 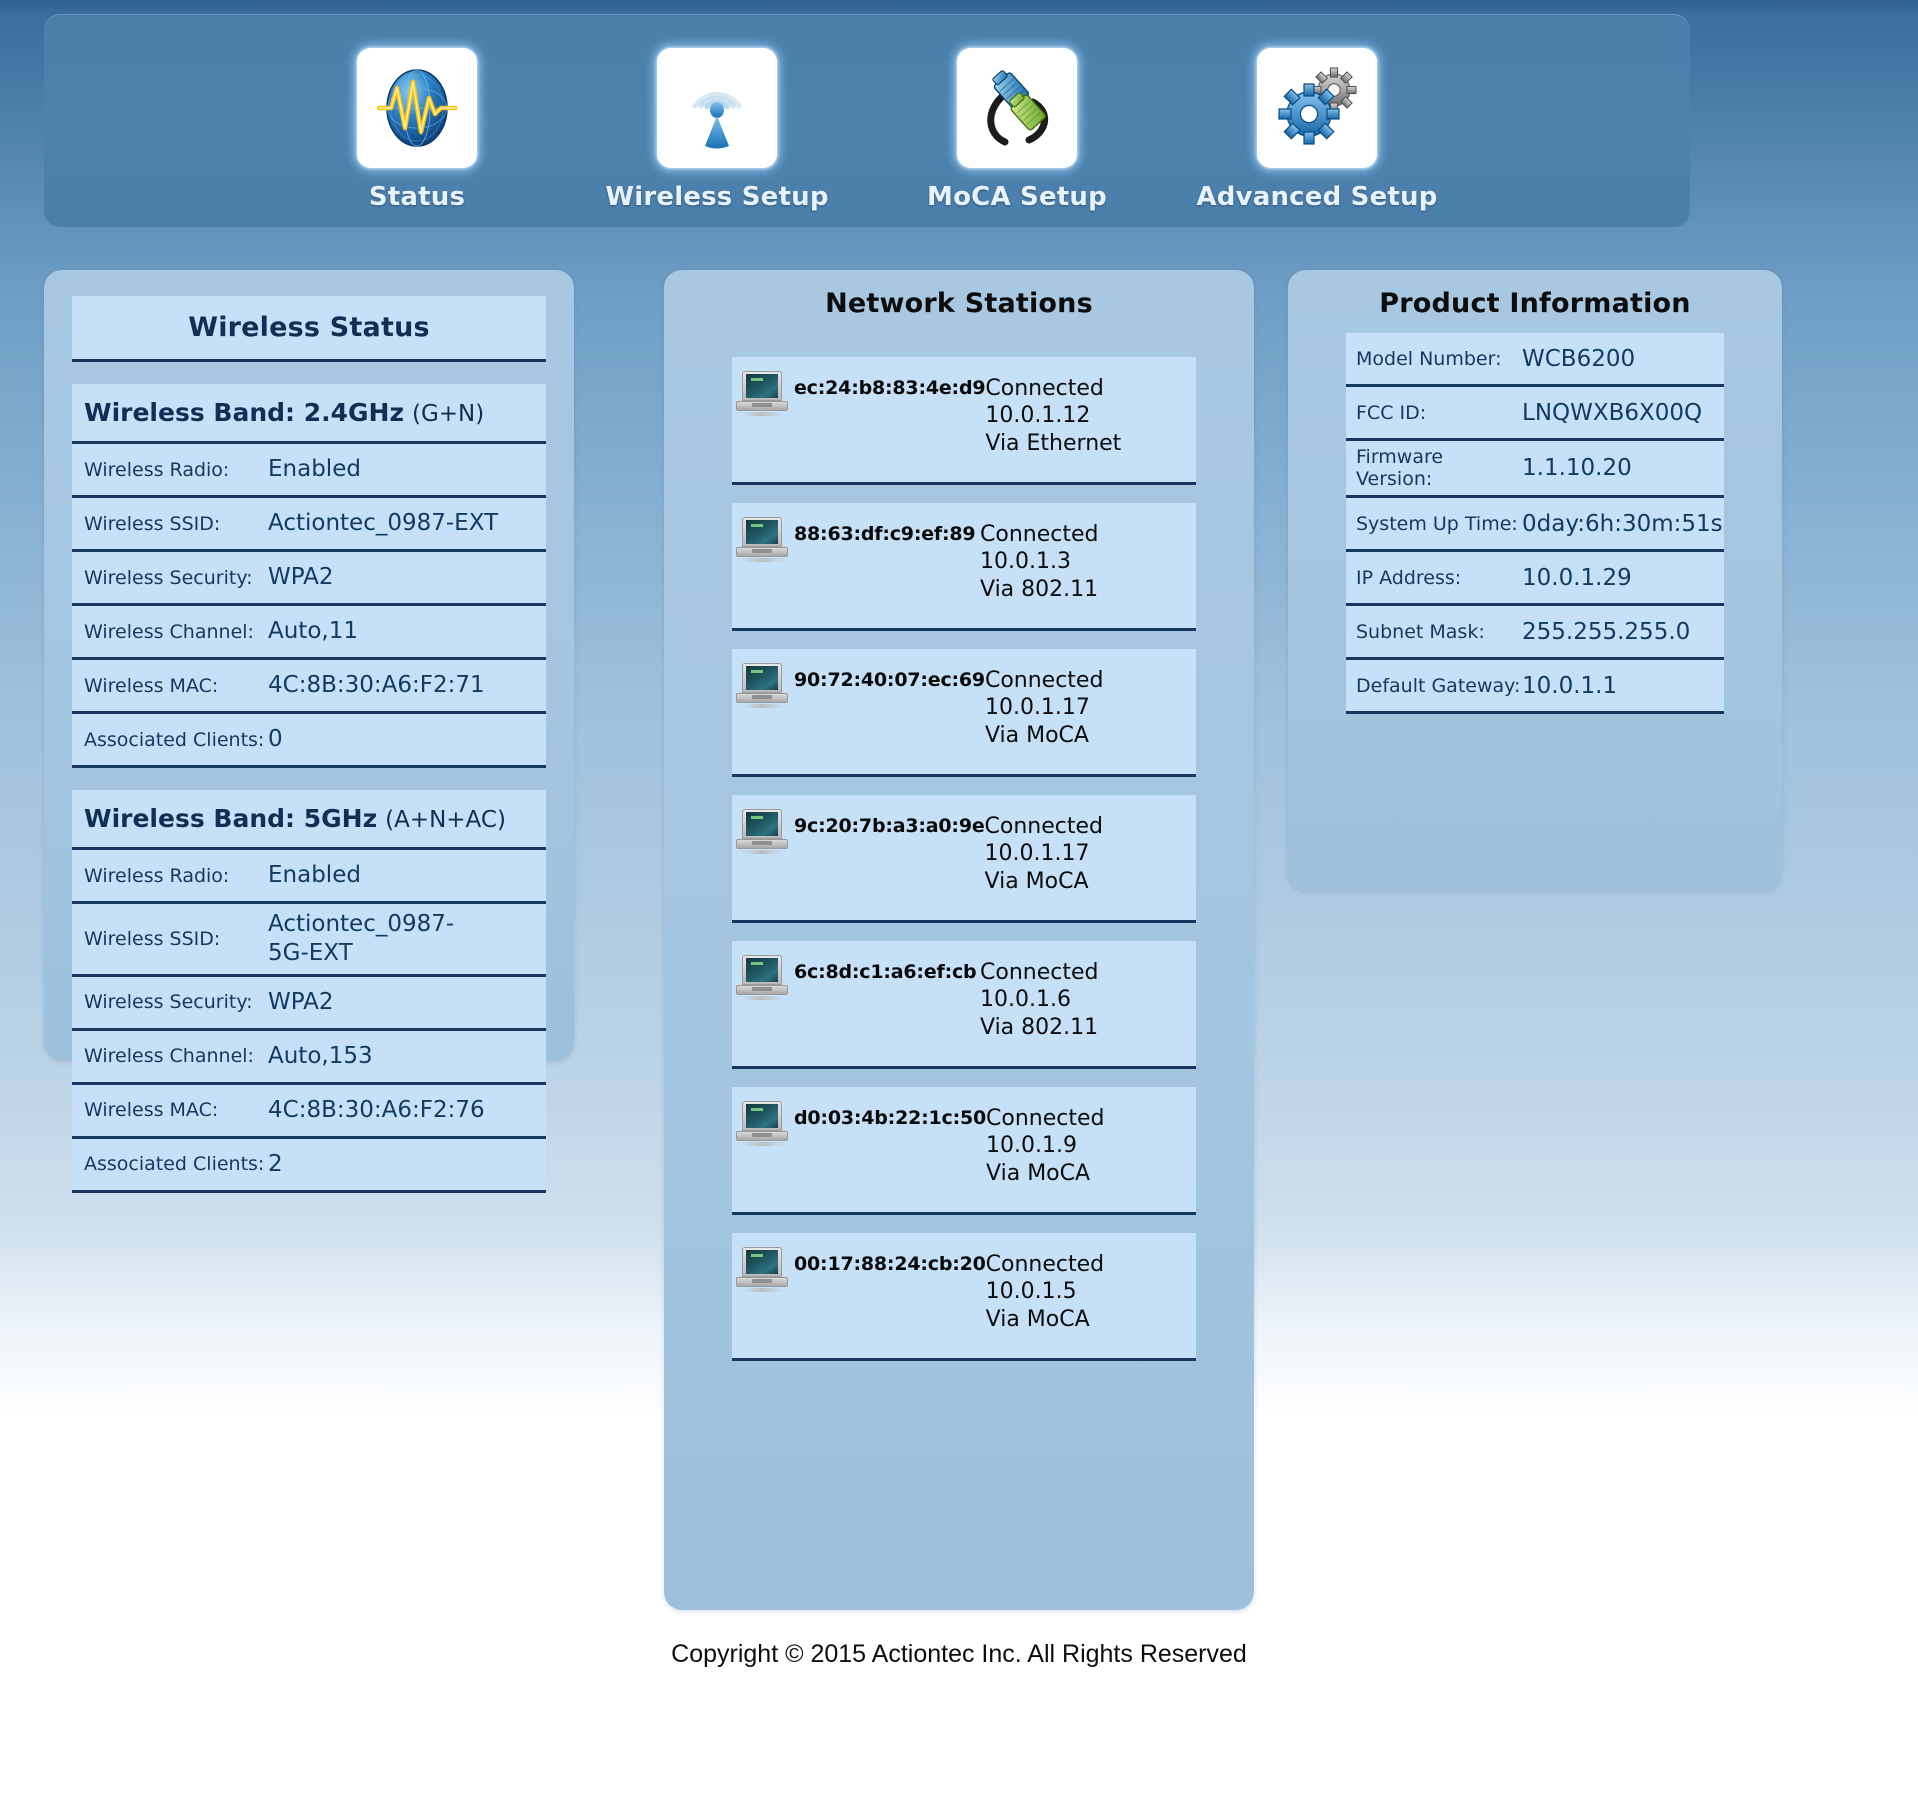 I want to click on station-mac: d0:03:4b:22:1c:50, so click(x=890, y=1118).